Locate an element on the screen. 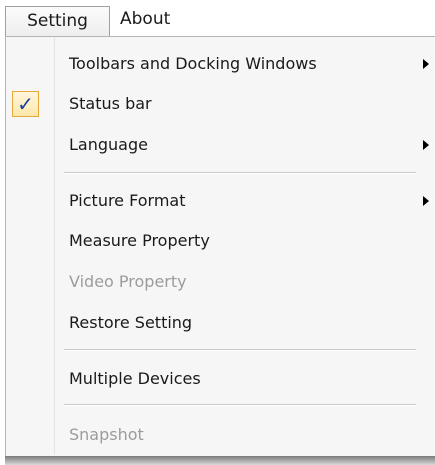  menu-item-restore-setting: Restore Setting is located at coordinates (220, 323).